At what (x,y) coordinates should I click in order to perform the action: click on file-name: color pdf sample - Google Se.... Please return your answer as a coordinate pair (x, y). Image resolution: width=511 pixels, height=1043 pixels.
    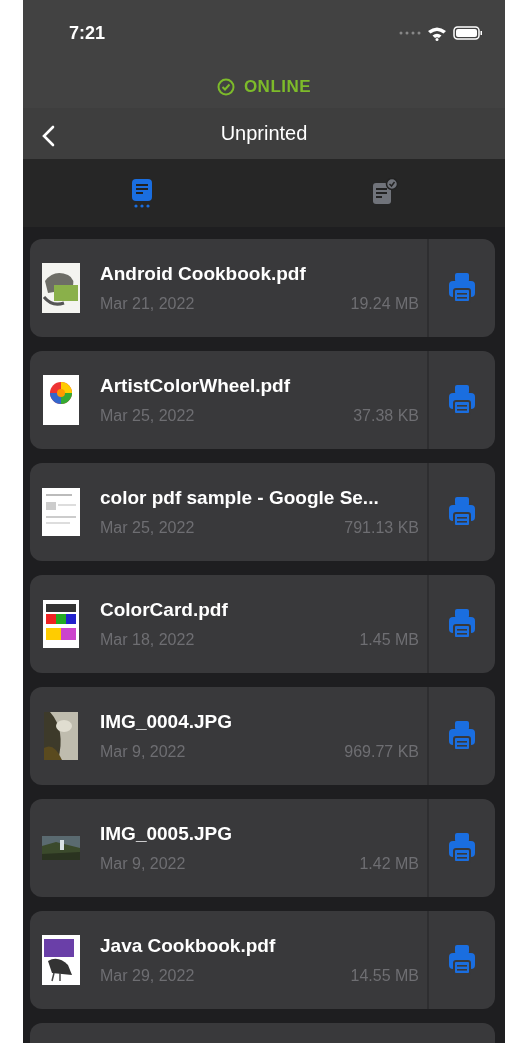
    Looking at the image, I should click on (240, 498).